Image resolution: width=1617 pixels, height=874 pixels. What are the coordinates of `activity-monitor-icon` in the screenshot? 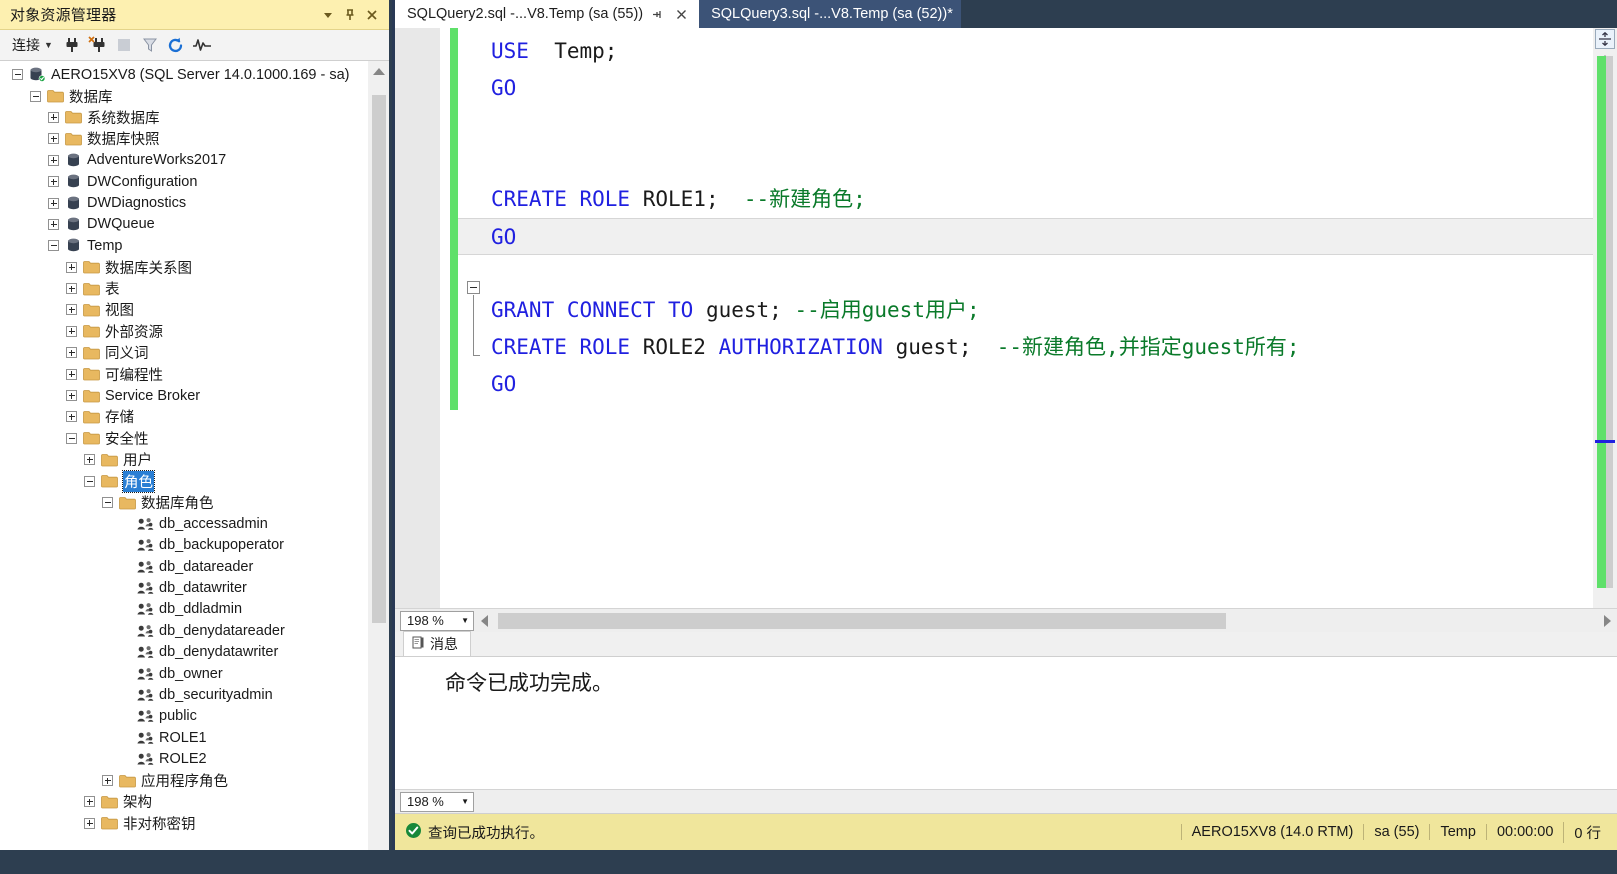 It's located at (202, 45).